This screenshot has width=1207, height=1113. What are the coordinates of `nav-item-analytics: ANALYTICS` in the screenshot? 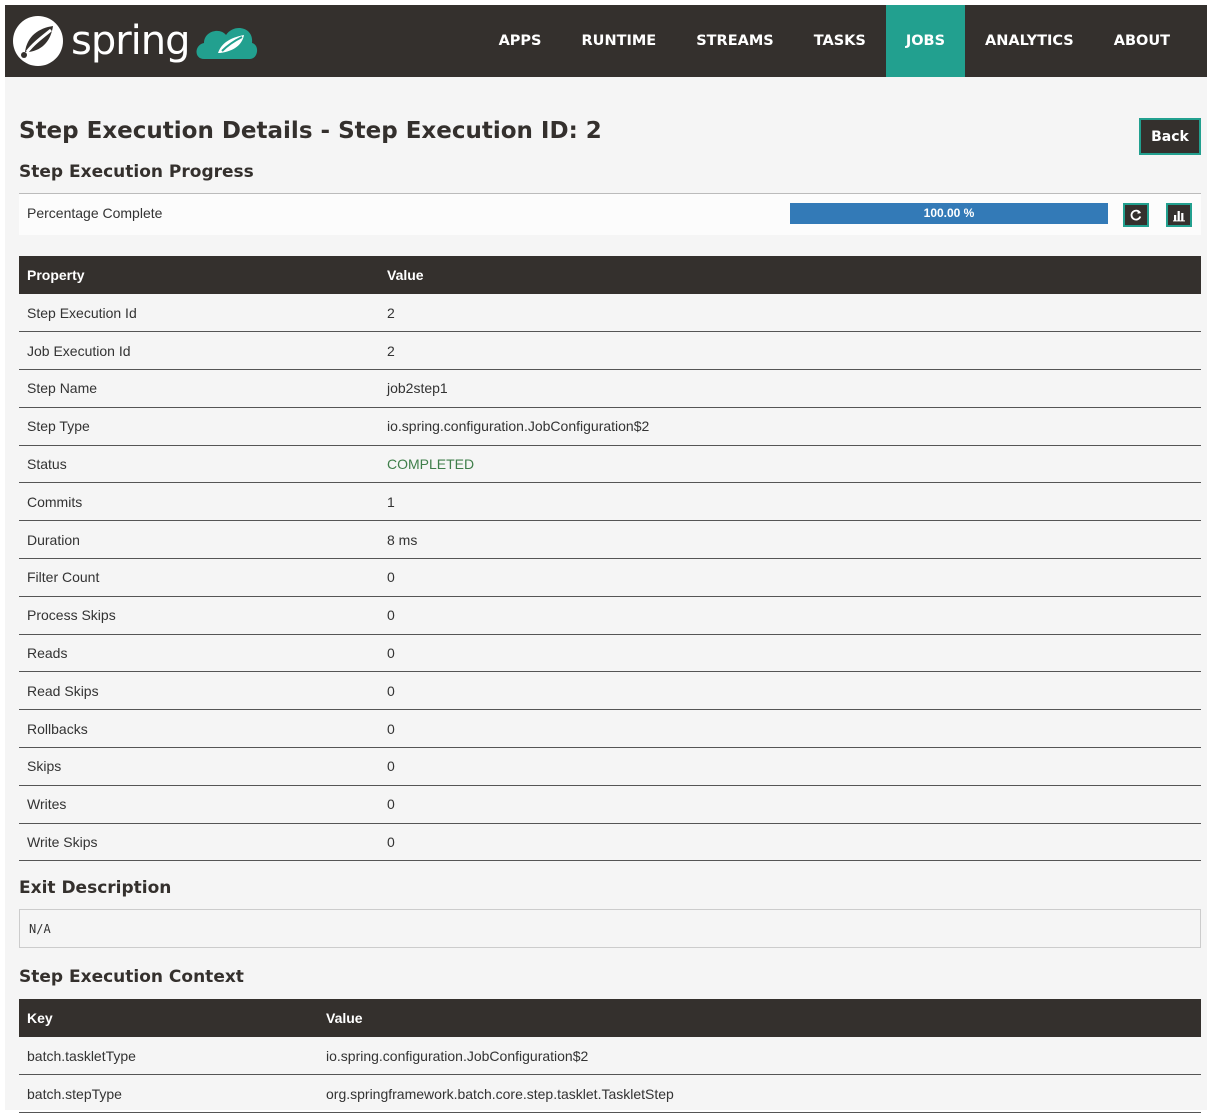 It's located at (1029, 41).